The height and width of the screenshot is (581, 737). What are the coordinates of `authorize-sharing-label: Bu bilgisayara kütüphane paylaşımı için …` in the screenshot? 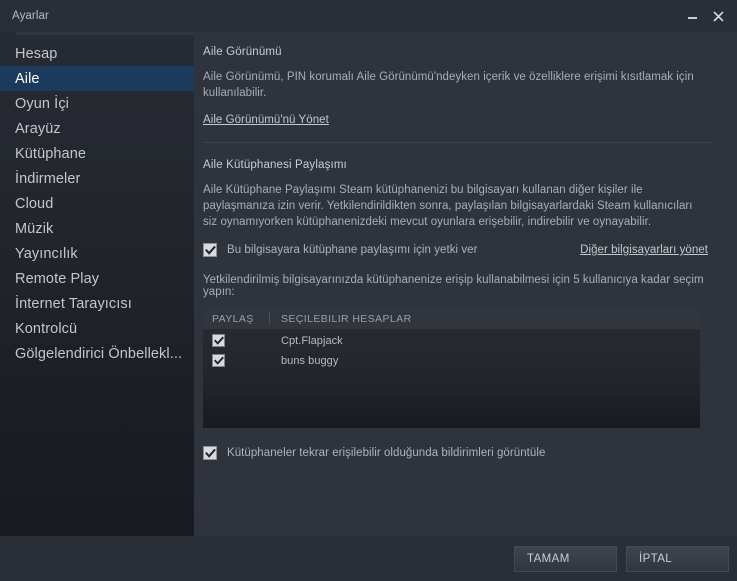 It's located at (352, 250).